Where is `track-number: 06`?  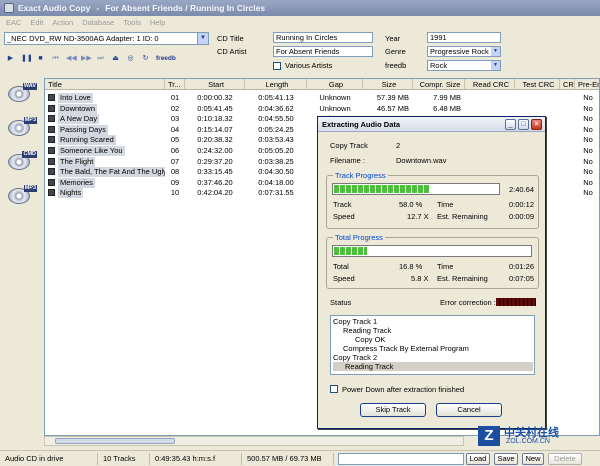
track-number: 06 is located at coordinates (175, 150).